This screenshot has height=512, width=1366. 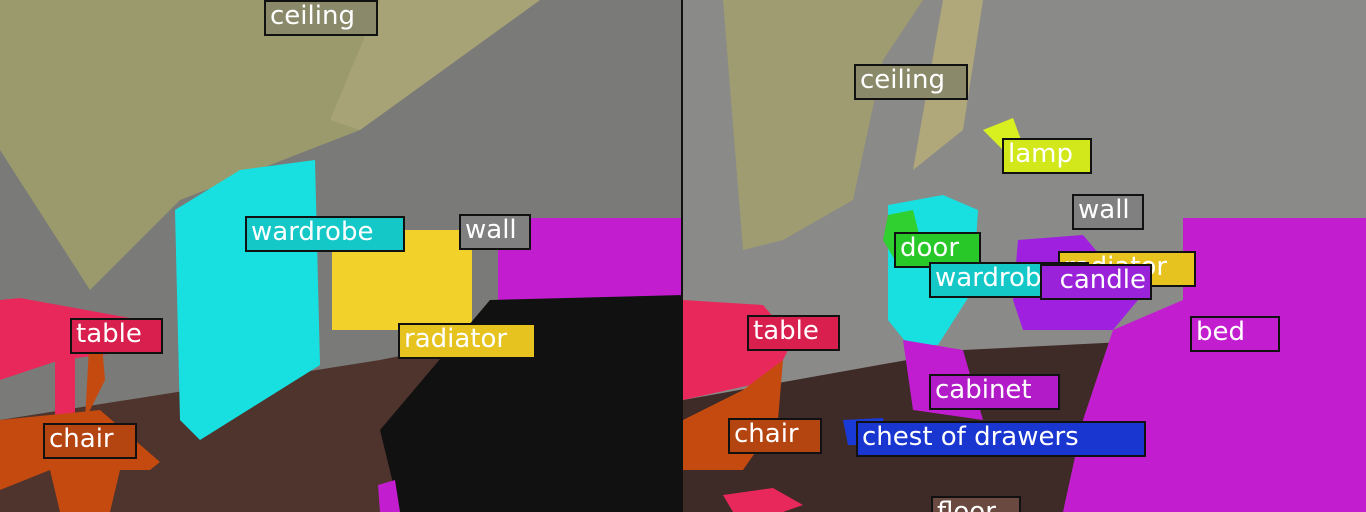 I want to click on label-right-chair: chair, so click(x=775, y=436).